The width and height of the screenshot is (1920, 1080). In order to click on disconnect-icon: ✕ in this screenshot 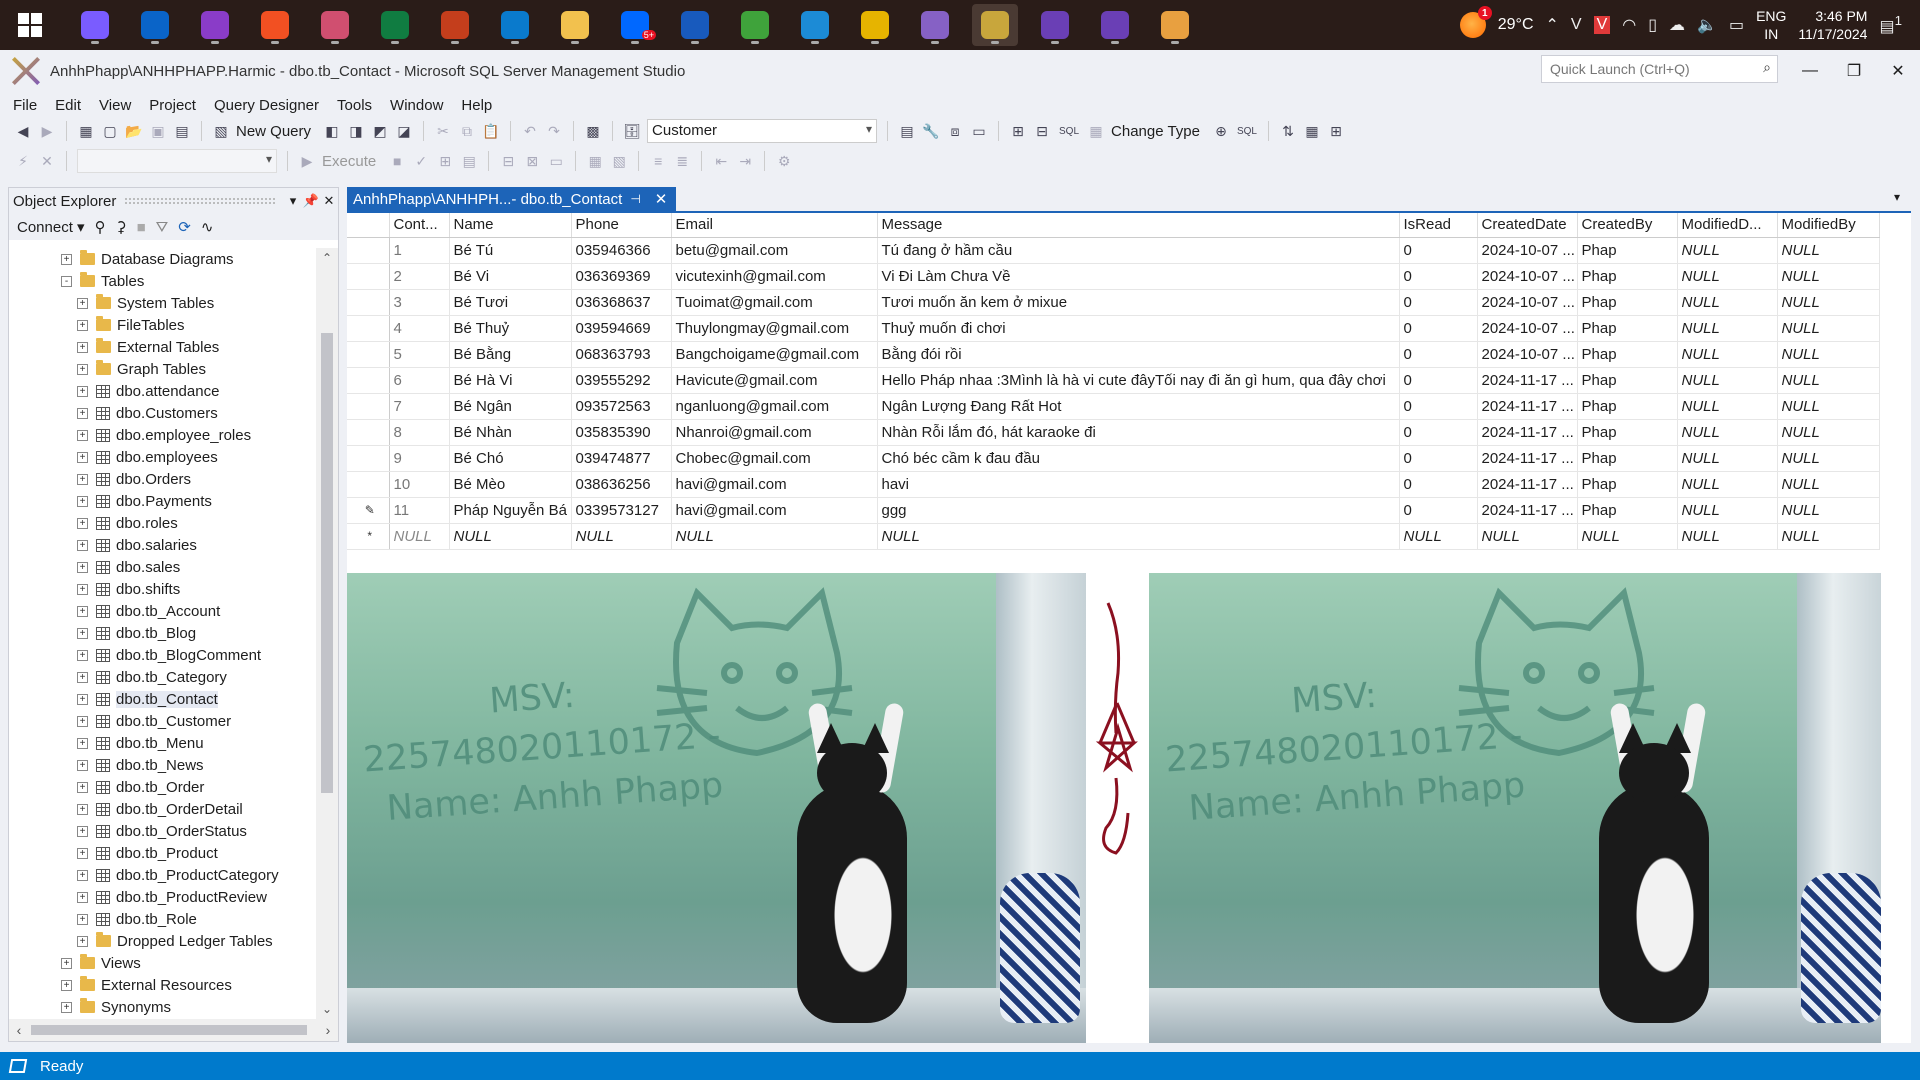, I will do `click(47, 161)`.